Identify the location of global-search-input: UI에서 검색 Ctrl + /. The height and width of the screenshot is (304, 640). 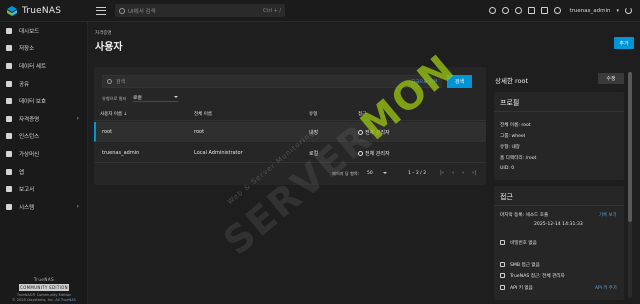
(200, 10).